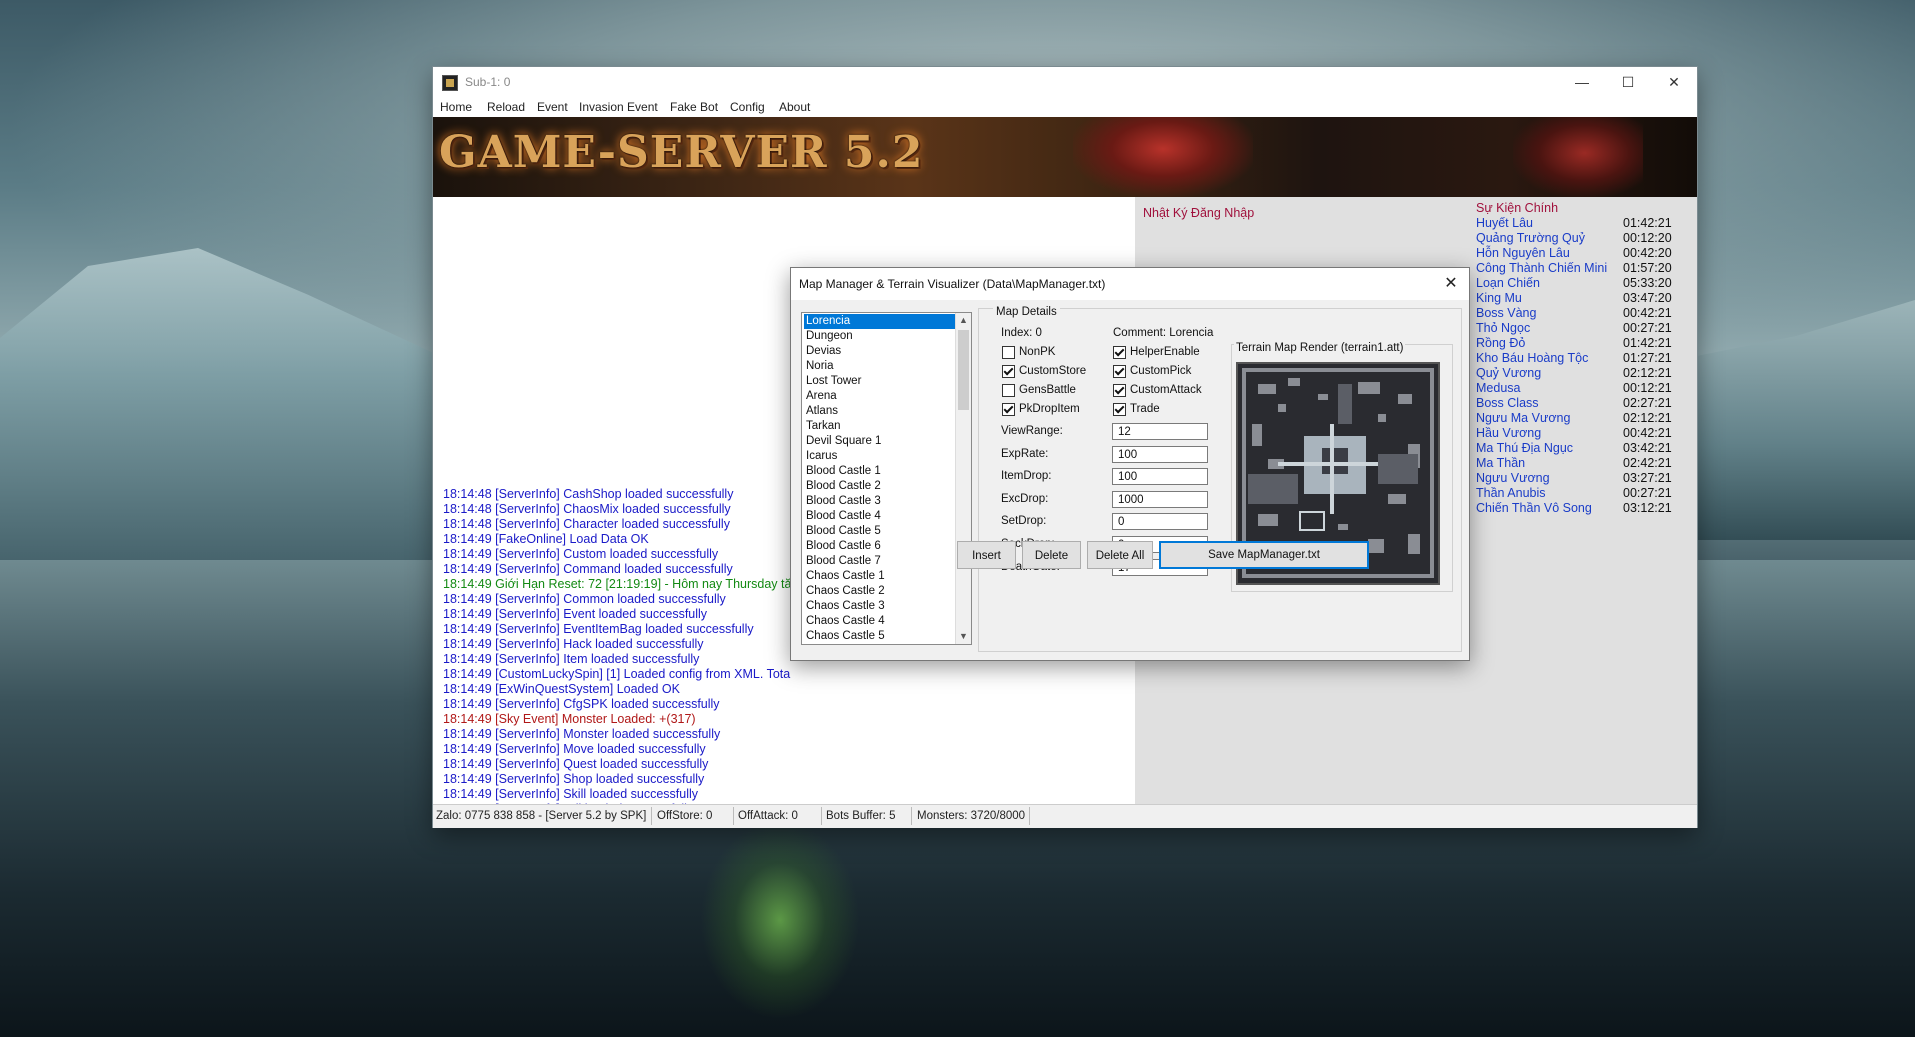 The image size is (1915, 1037). I want to click on menu-about: About, so click(794, 107).